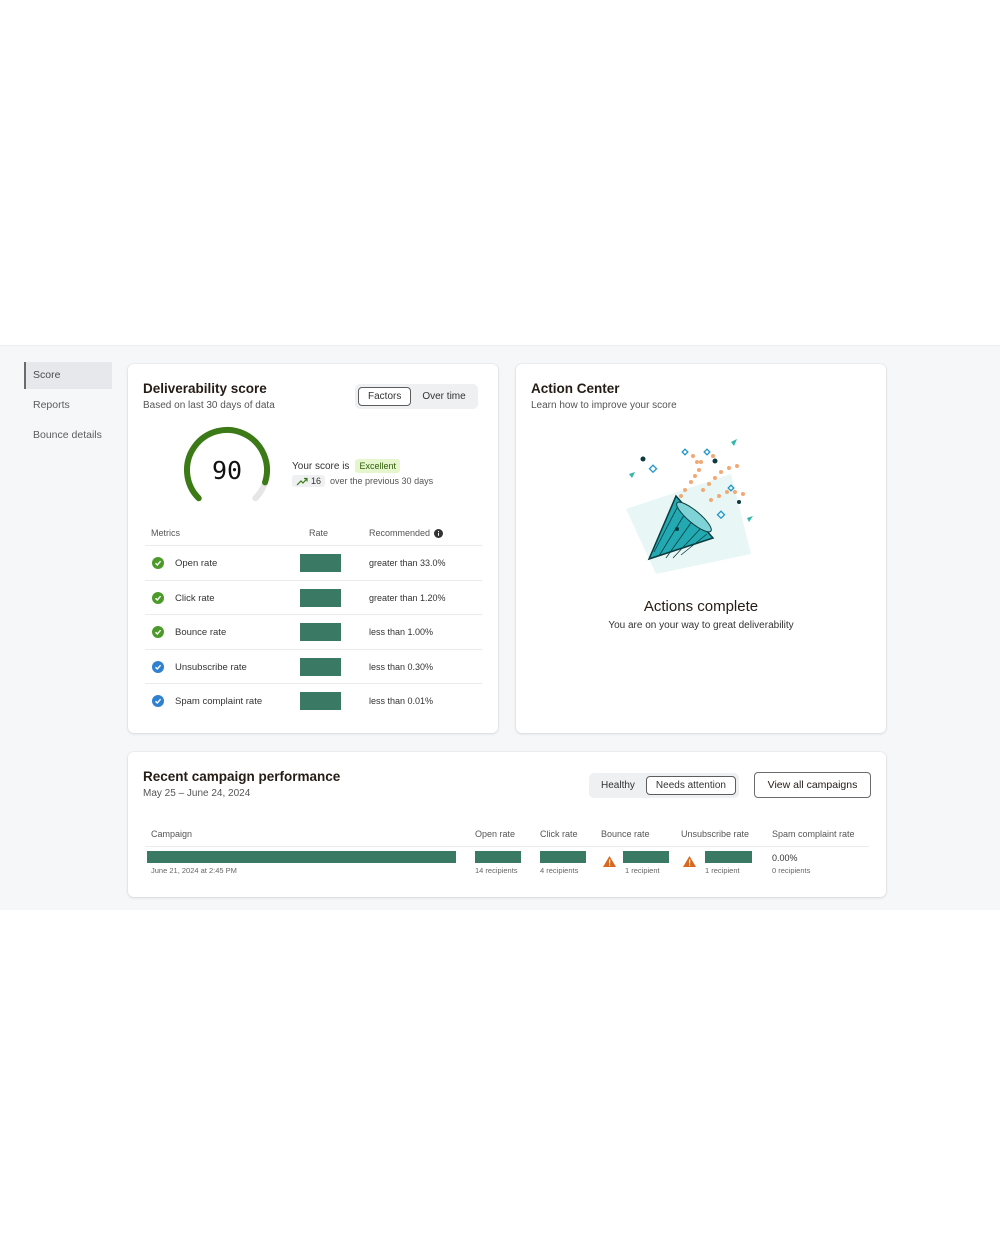 This screenshot has height=1250, width=1000. Describe the element at coordinates (68, 435) in the screenshot. I see `sidebar-item-bounce-details: Bounce details` at that location.